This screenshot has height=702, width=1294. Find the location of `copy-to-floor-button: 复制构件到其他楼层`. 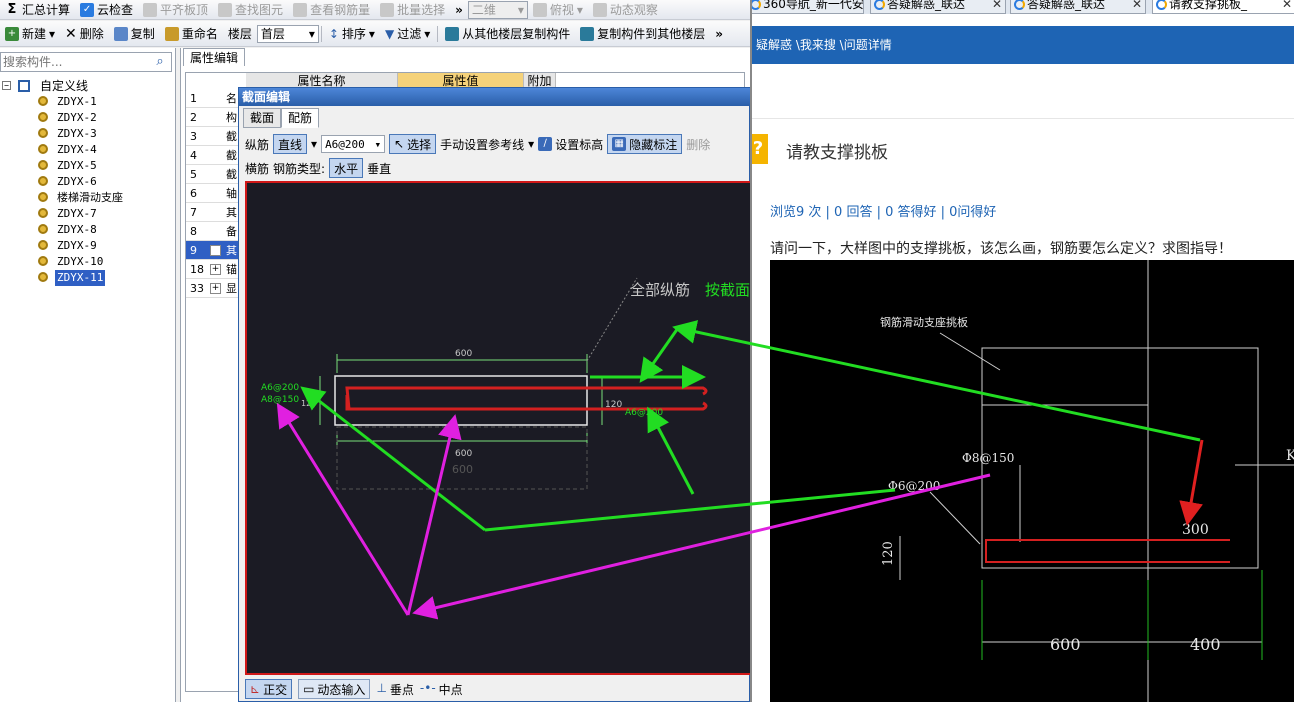

copy-to-floor-button: 复制构件到其他楼层 is located at coordinates (642, 33).